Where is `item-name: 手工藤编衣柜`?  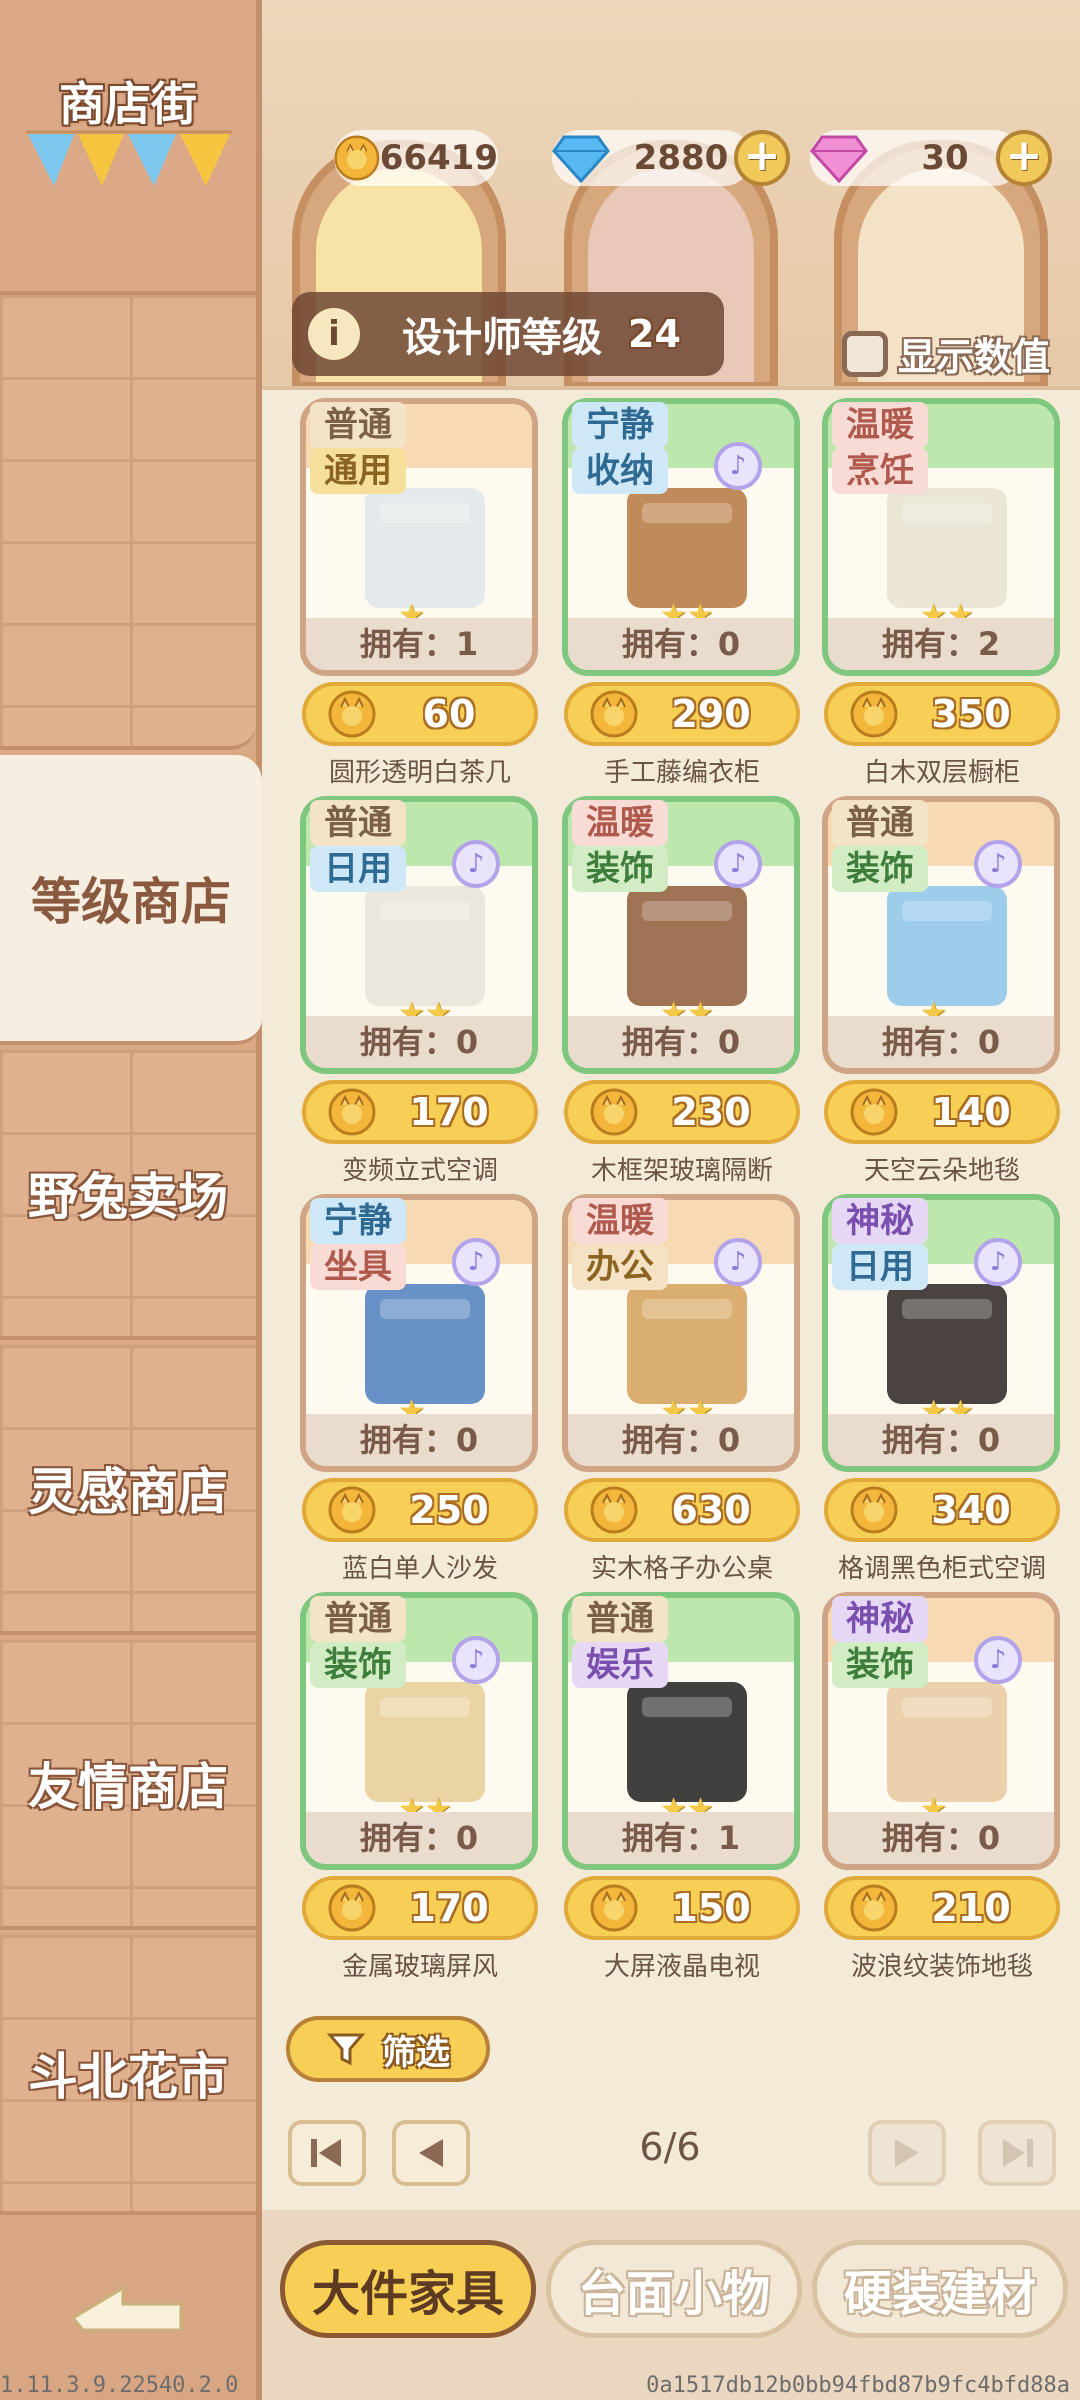 item-name: 手工藤编衣柜 is located at coordinates (681, 773).